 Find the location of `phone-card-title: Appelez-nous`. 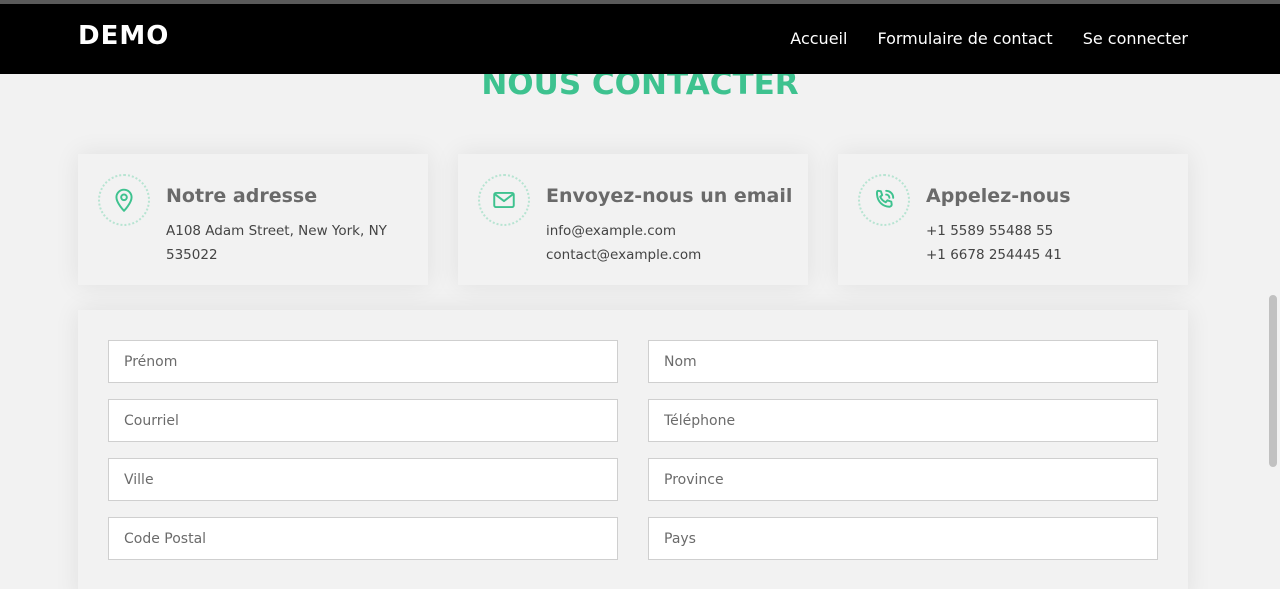

phone-card-title: Appelez-nous is located at coordinates (998, 196).